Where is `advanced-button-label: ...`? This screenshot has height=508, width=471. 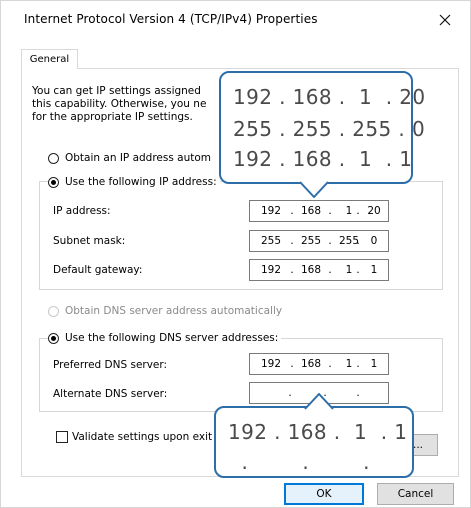
advanced-button-label: ... is located at coordinates (417, 445).